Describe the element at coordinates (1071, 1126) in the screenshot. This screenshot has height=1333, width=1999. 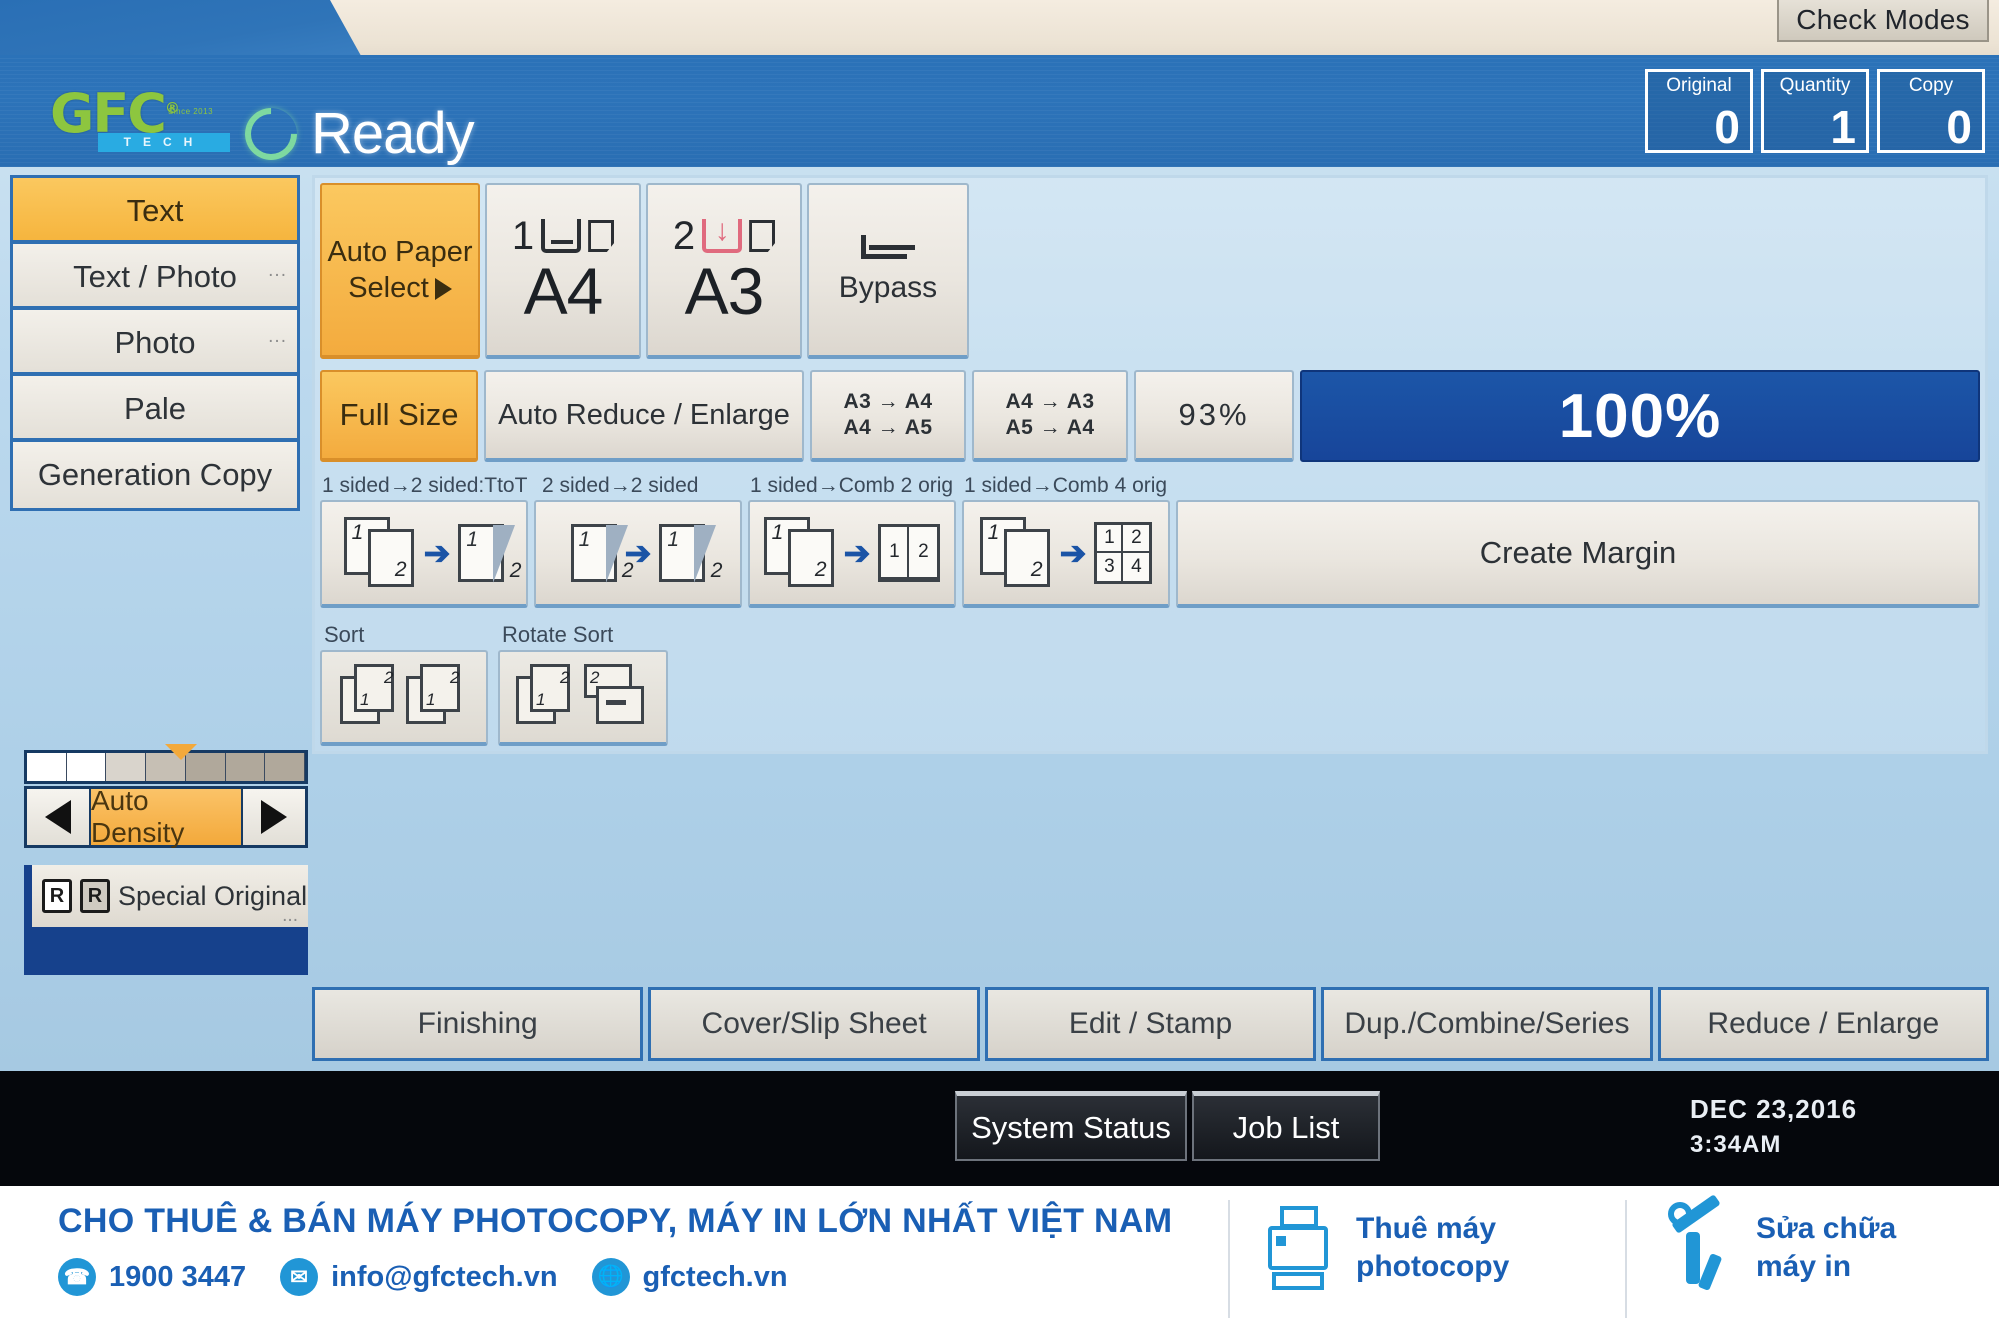
I see `system-status-button: System Status` at that location.